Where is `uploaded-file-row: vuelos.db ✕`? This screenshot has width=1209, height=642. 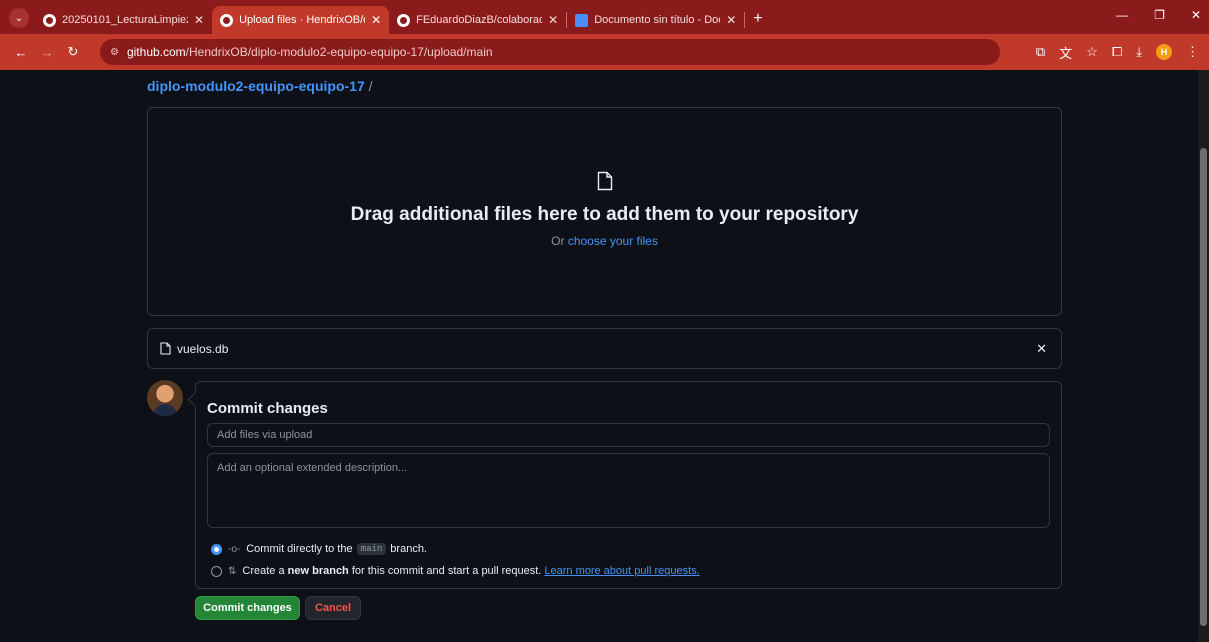 uploaded-file-row: vuelos.db ✕ is located at coordinates (604, 348).